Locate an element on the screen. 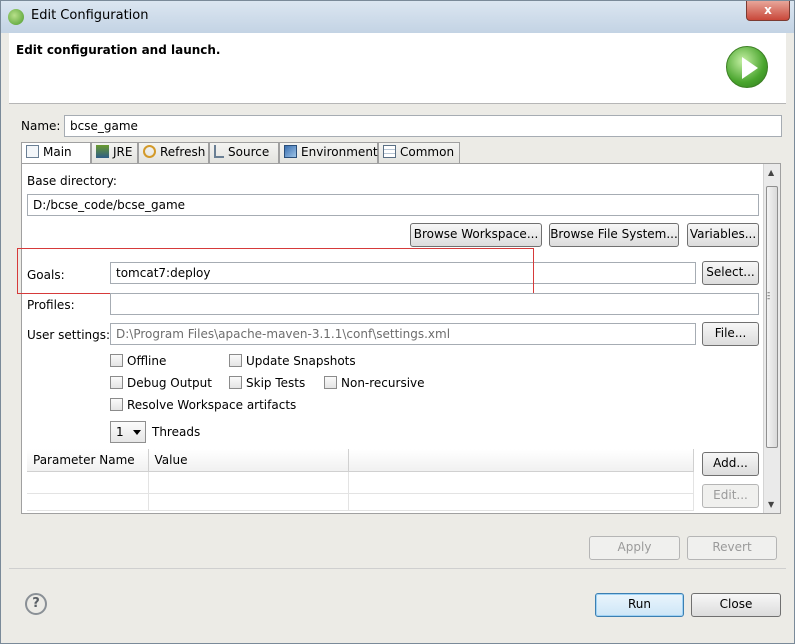 Image resolution: width=795 pixels, height=644 pixels. resolve-workspace-checkbox: Resolve Workspace artifacts is located at coordinates (203, 405).